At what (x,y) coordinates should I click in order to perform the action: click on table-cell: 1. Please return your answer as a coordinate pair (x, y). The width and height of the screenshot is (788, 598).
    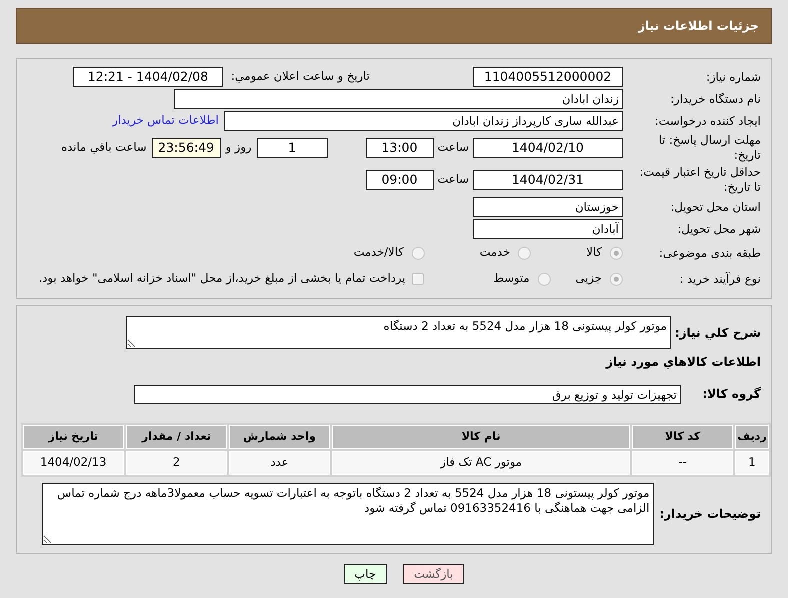
    Looking at the image, I should click on (752, 463).